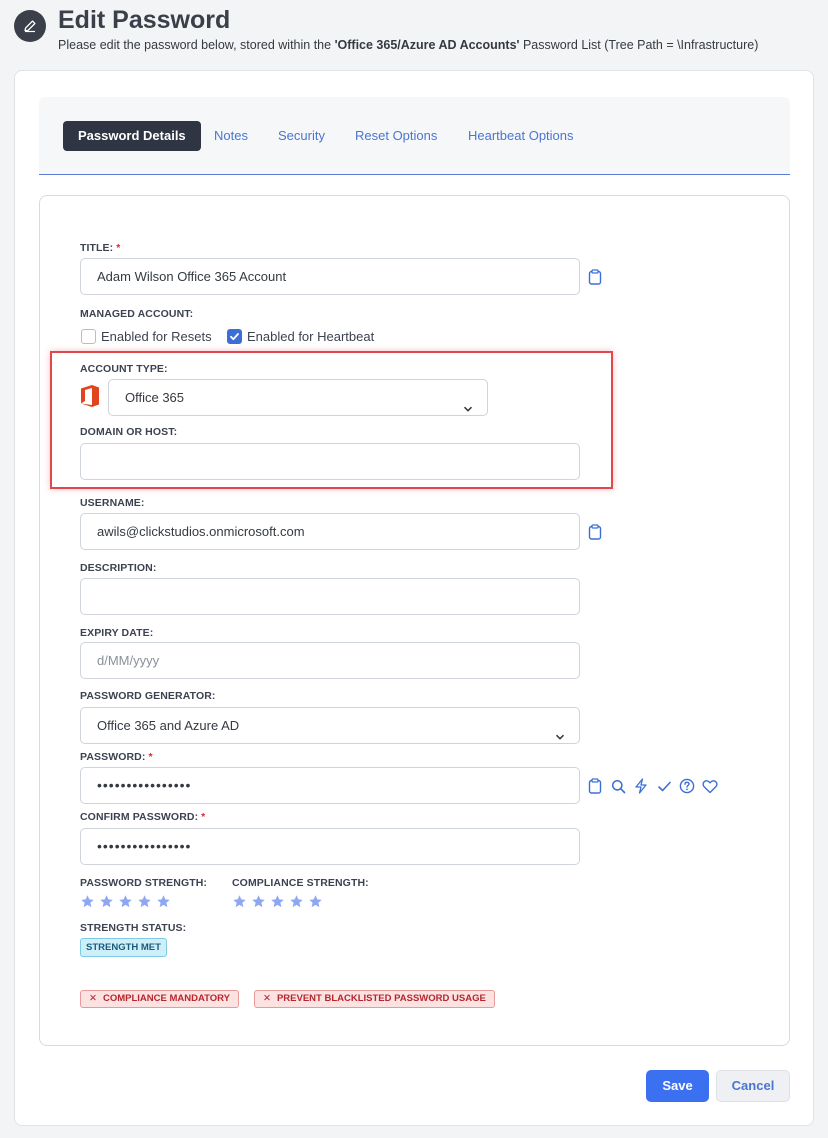 The image size is (828, 1138). Describe the element at coordinates (330, 846) in the screenshot. I see `confirm-password-input: ••••••••••••••••` at that location.